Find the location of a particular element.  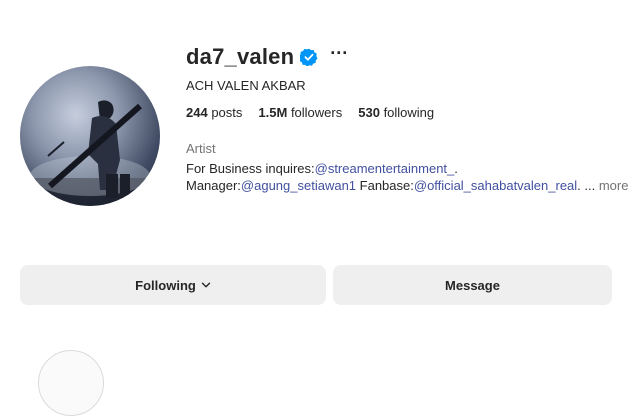

profile-username: da7_valen is located at coordinates (240, 56).